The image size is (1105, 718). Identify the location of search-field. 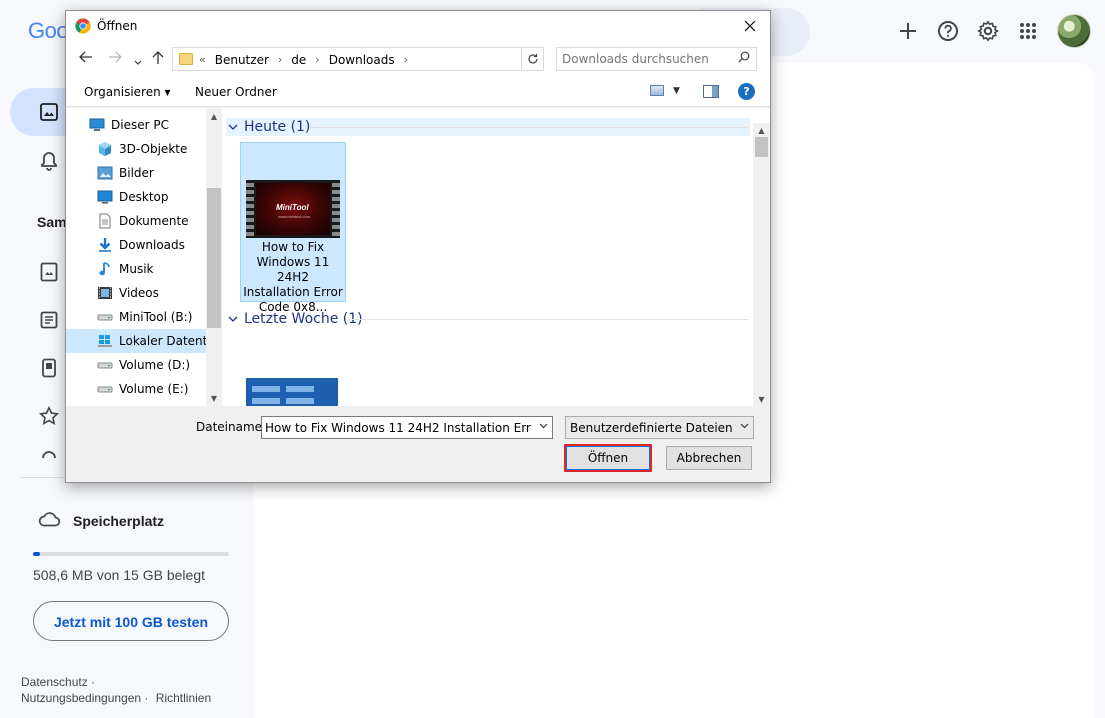
(656, 59).